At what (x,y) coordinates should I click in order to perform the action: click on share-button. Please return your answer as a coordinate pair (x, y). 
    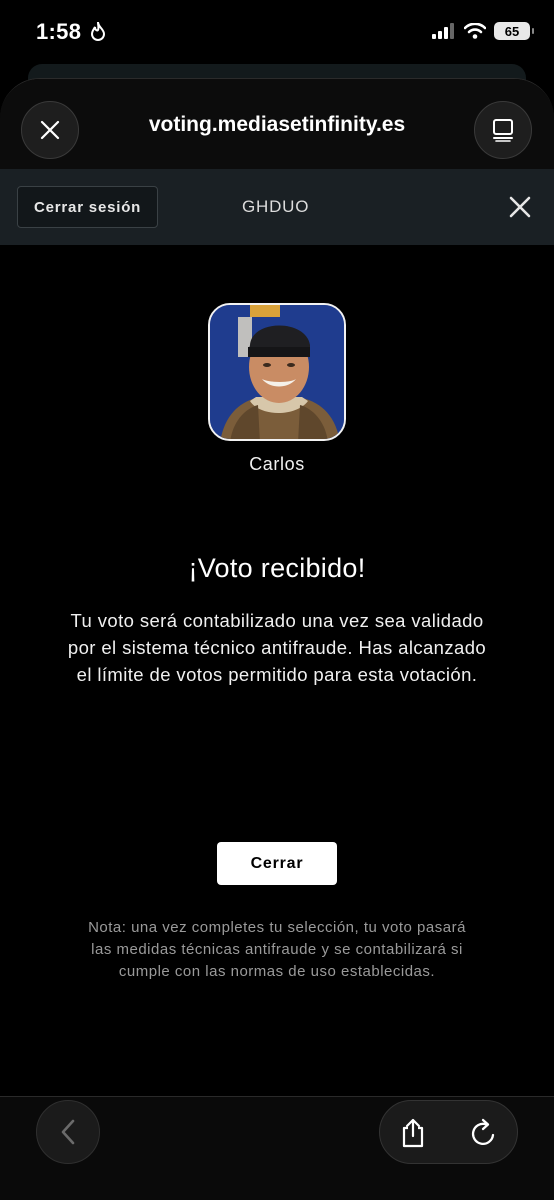
    Looking at the image, I should click on (413, 1133).